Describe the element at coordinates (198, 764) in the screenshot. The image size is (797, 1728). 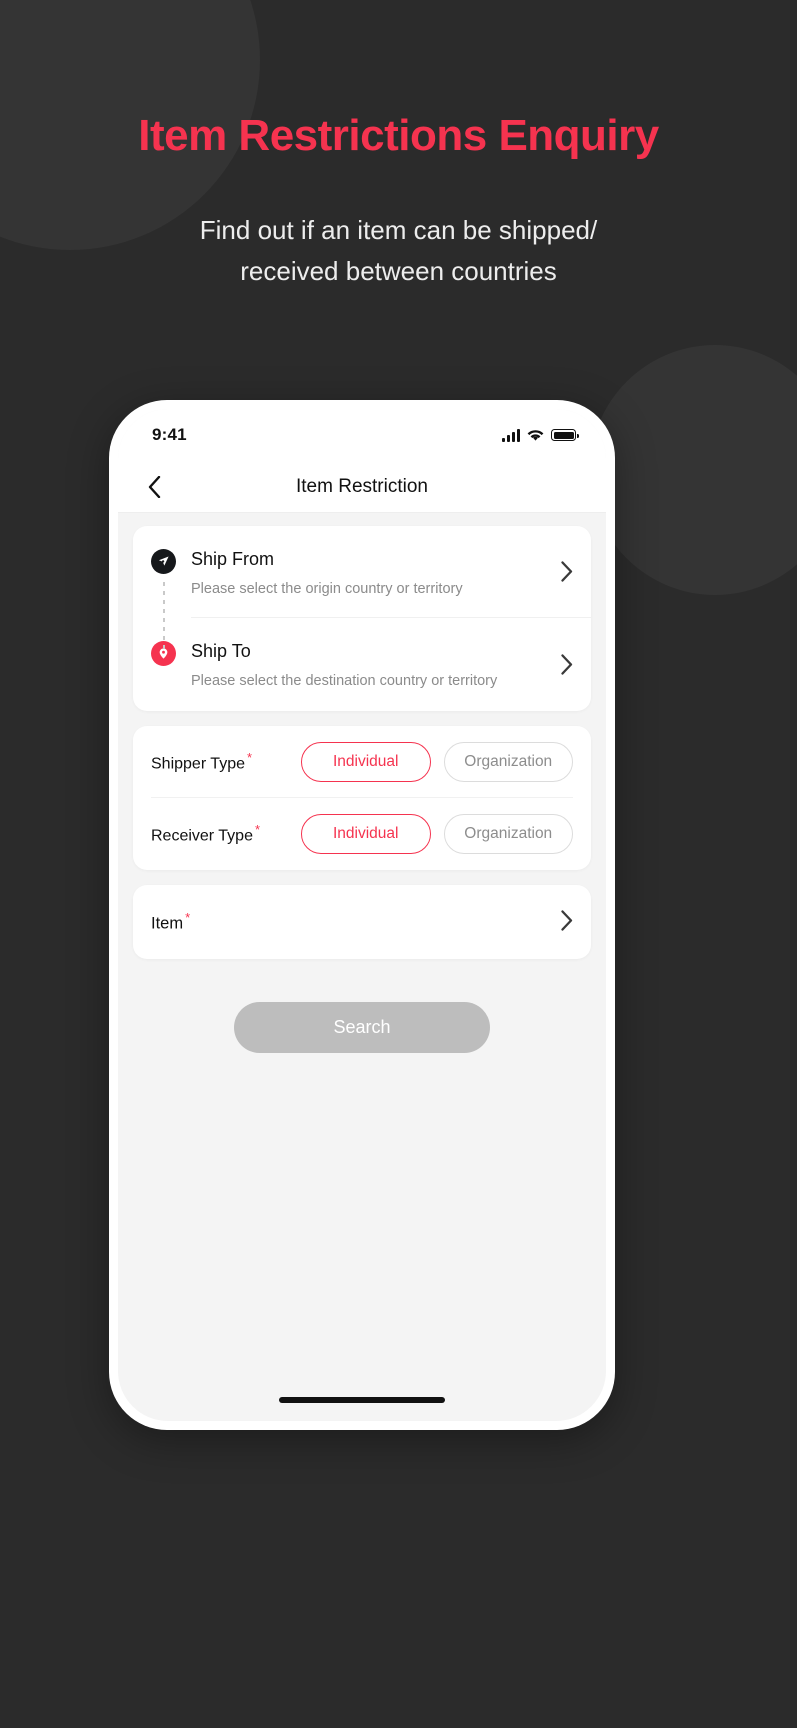
I see `shipper-type-label-text: Shipper Type` at that location.